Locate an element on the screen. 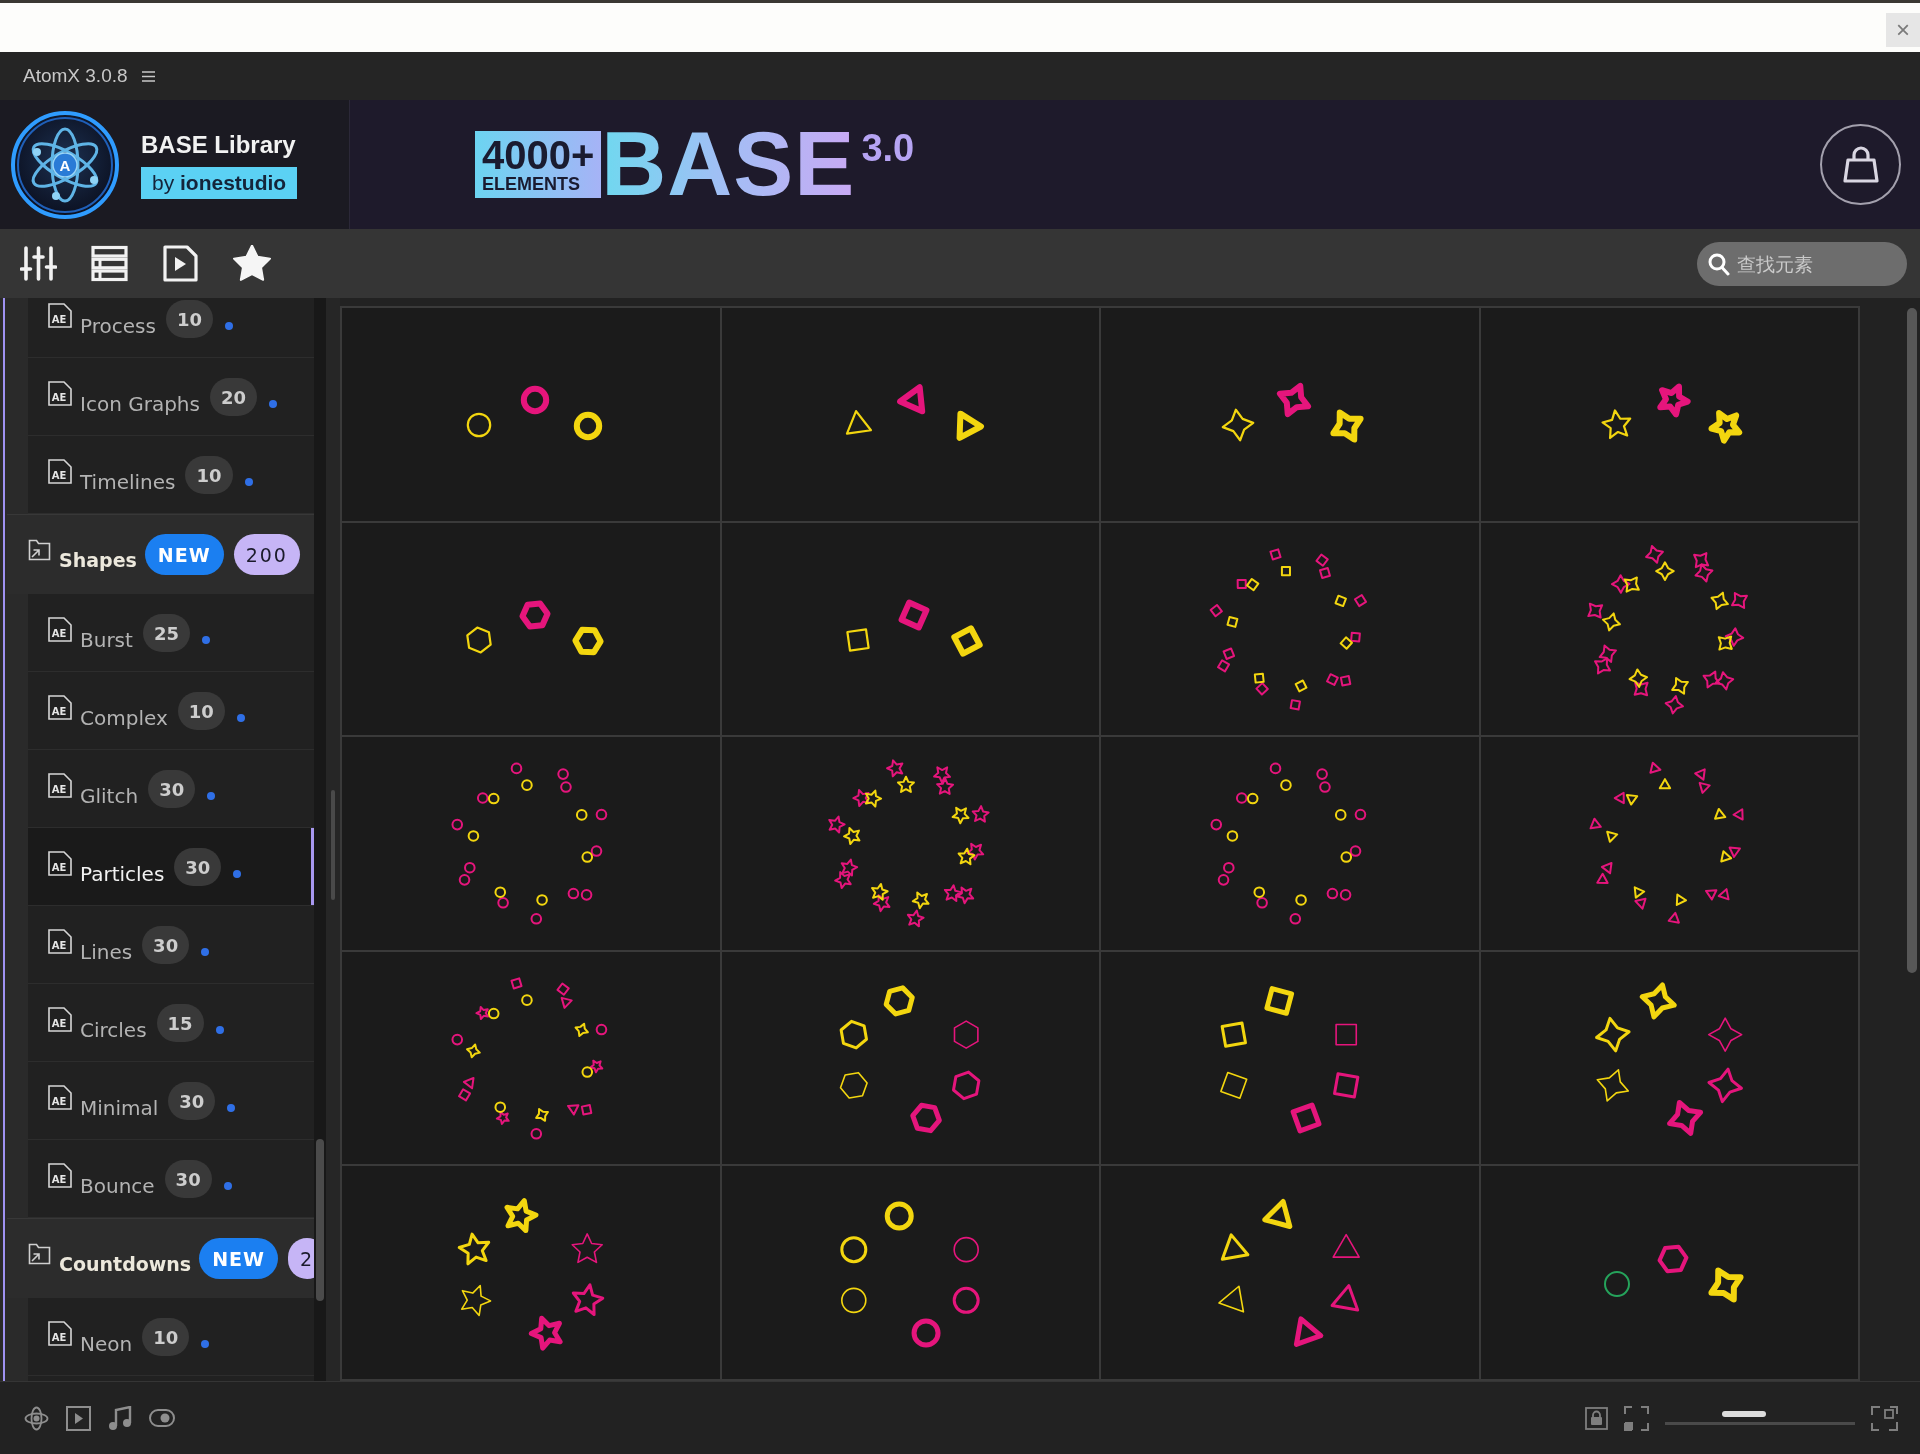 Image resolution: width=1920 pixels, height=1454 pixels. sidebar-item: AE Process 10 is located at coordinates (171, 328).